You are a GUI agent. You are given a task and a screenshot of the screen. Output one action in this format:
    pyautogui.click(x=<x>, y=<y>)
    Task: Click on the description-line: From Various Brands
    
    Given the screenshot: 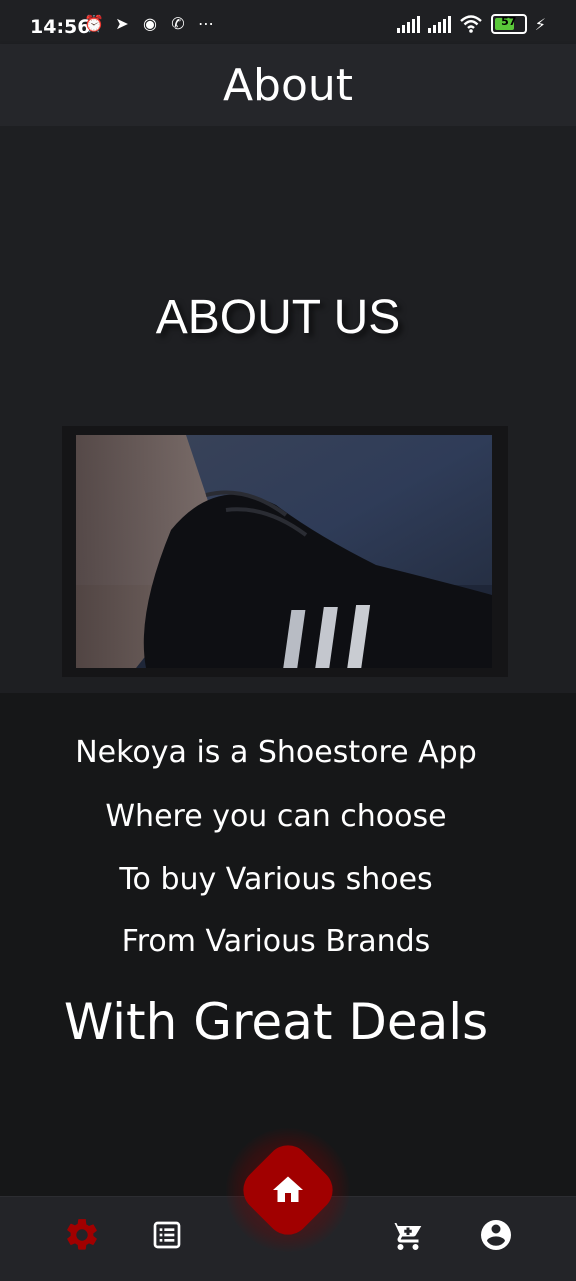 What is the action you would take?
    pyautogui.click(x=276, y=941)
    